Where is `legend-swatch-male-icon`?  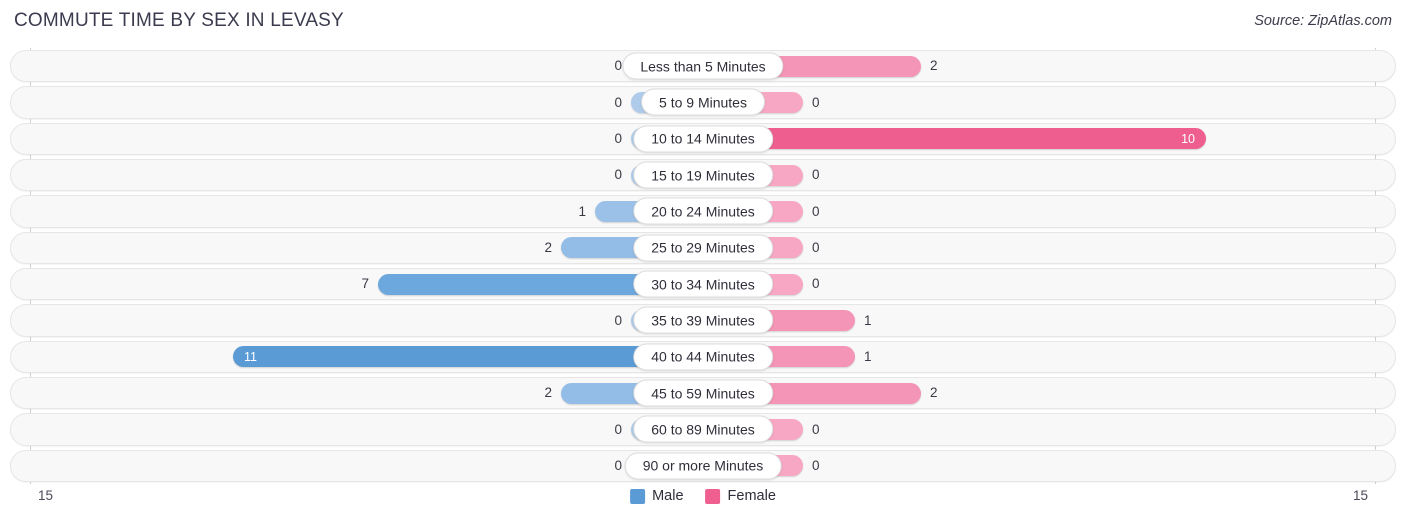 legend-swatch-male-icon is located at coordinates (638, 496).